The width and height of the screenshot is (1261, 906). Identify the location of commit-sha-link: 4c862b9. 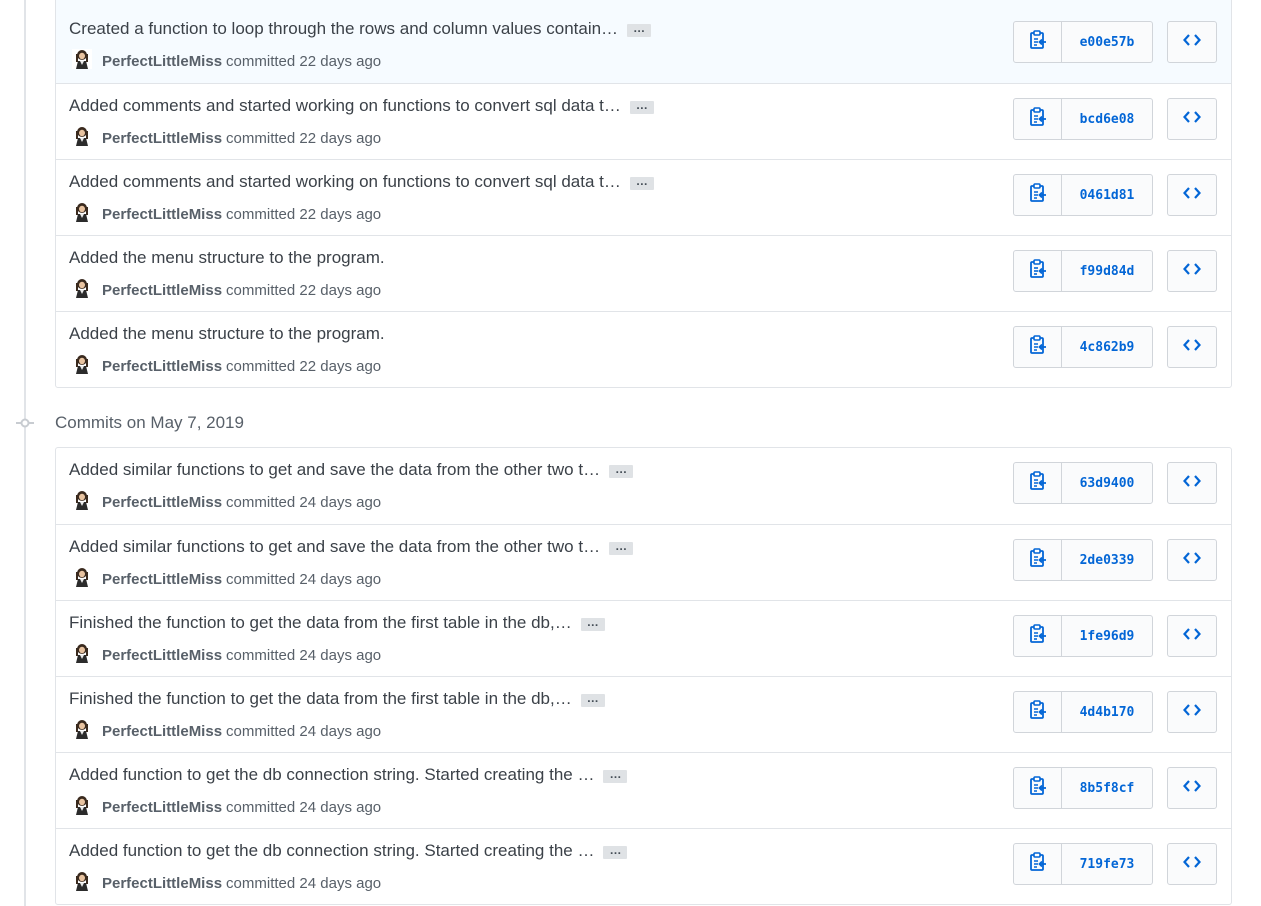
(1107, 347).